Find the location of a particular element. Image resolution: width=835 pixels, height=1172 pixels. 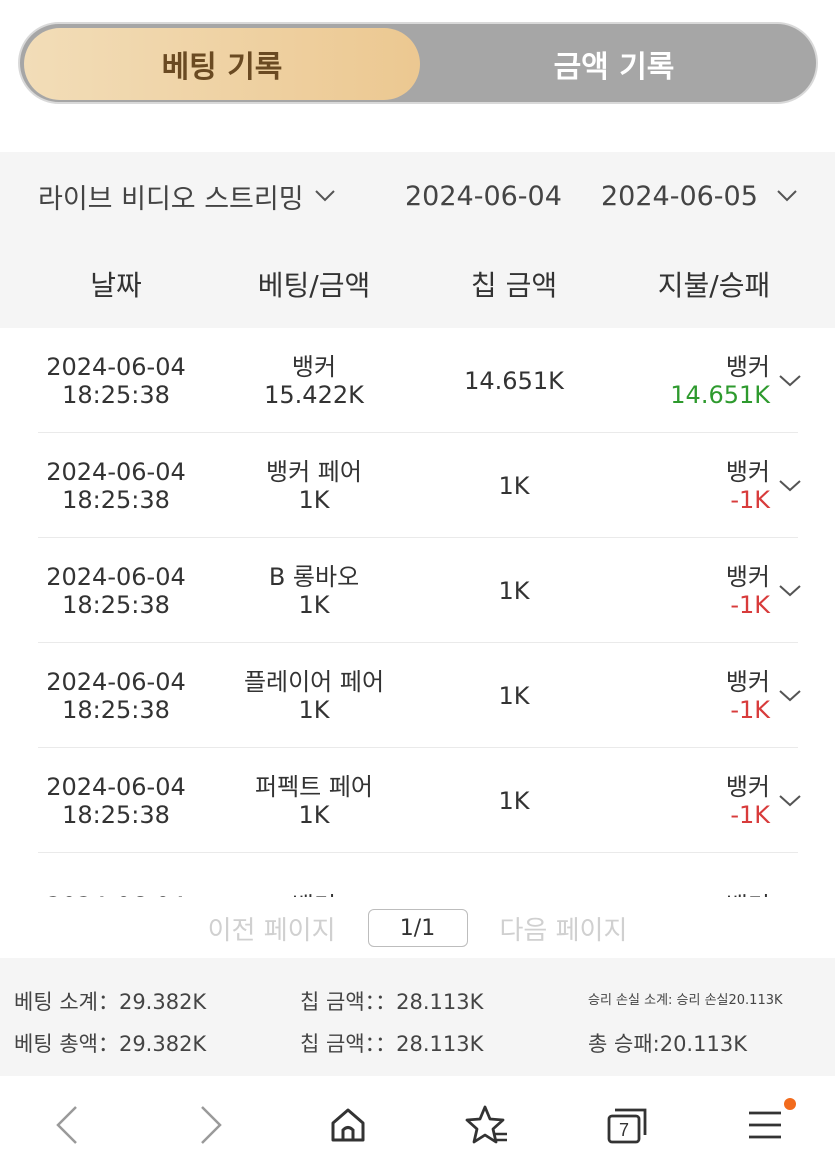

date-to-field: 2024-06-05 is located at coordinates (699, 196).